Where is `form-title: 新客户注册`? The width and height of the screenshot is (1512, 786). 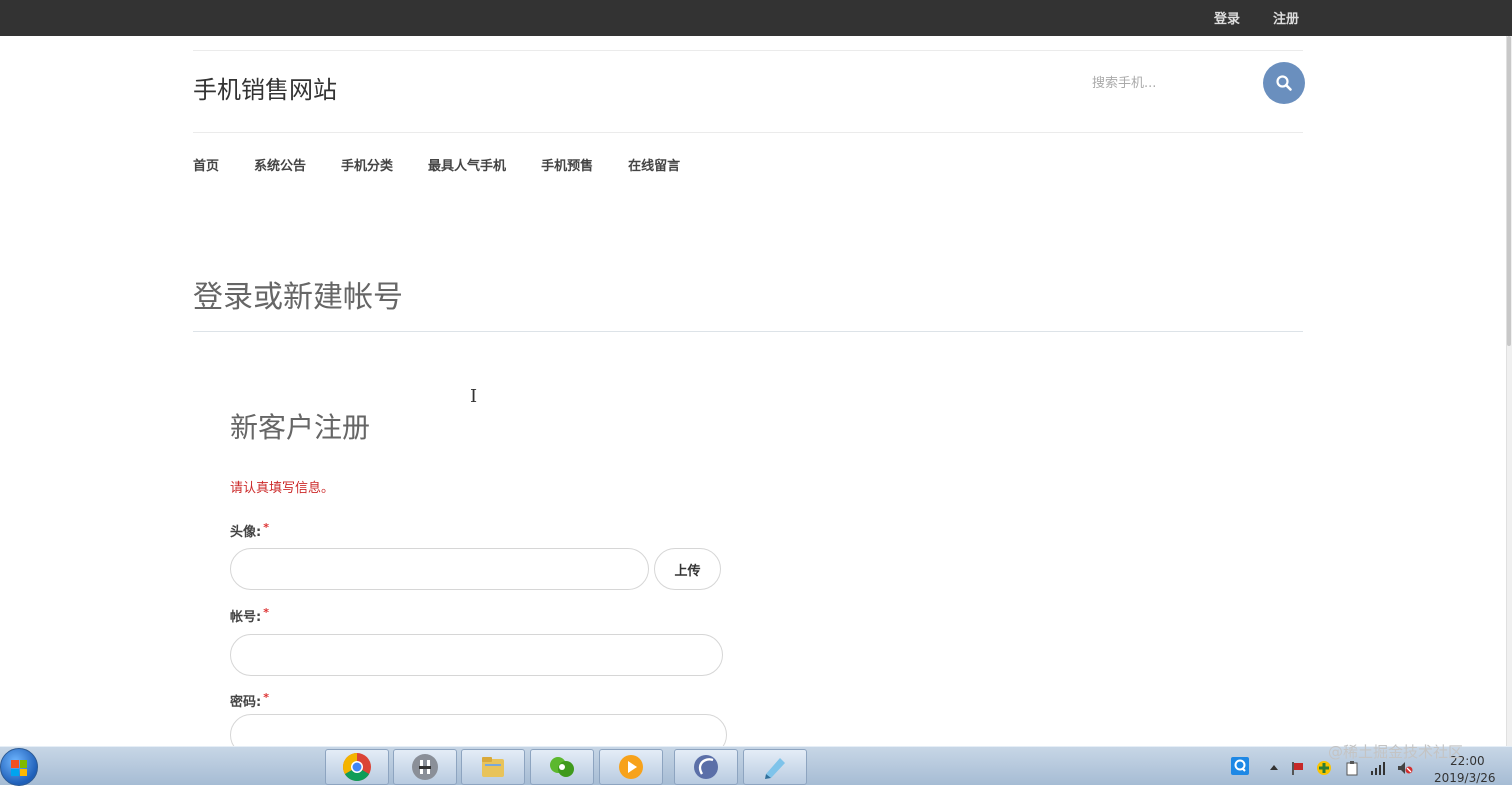
form-title: 新客户注册 is located at coordinates (300, 427).